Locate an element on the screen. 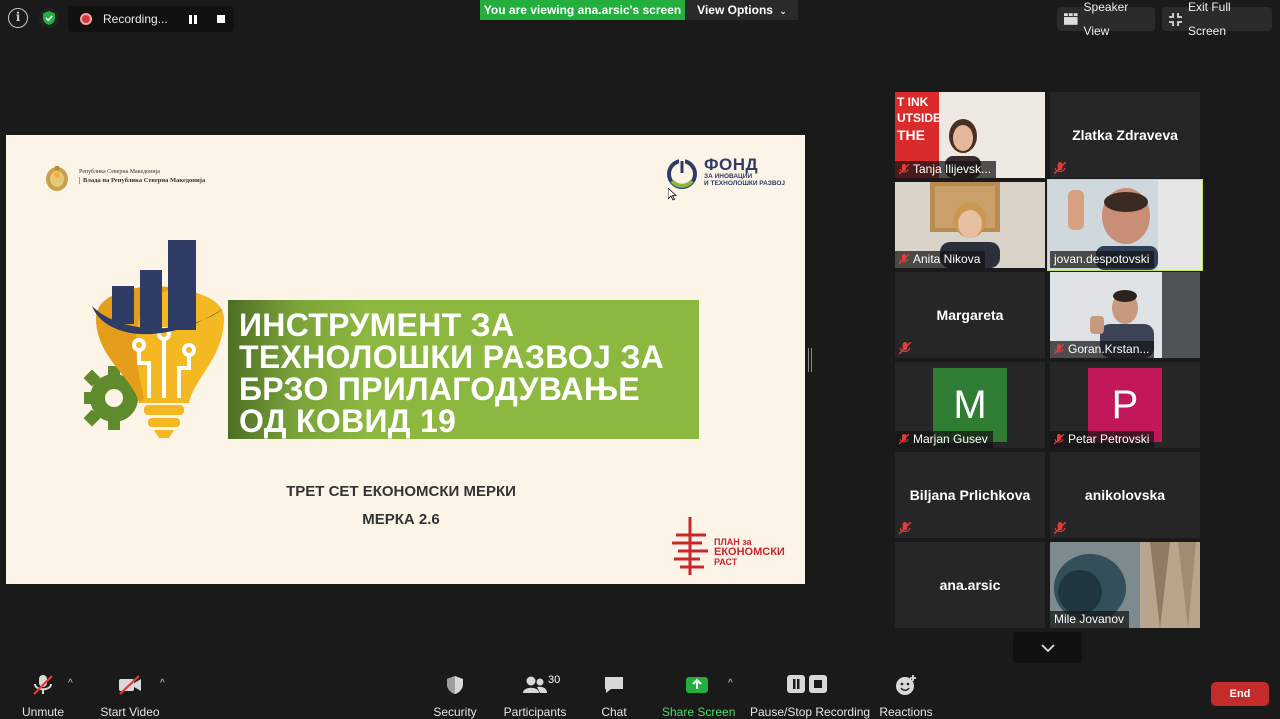 The width and height of the screenshot is (1280, 719). gallery-scroll-down-button is located at coordinates (1047, 647).